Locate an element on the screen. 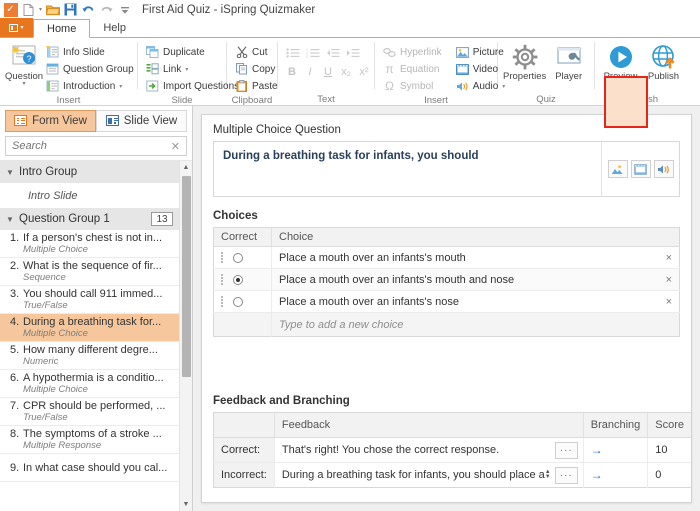 This screenshot has width=700, height=511. choice-1-radio is located at coordinates (237, 257).